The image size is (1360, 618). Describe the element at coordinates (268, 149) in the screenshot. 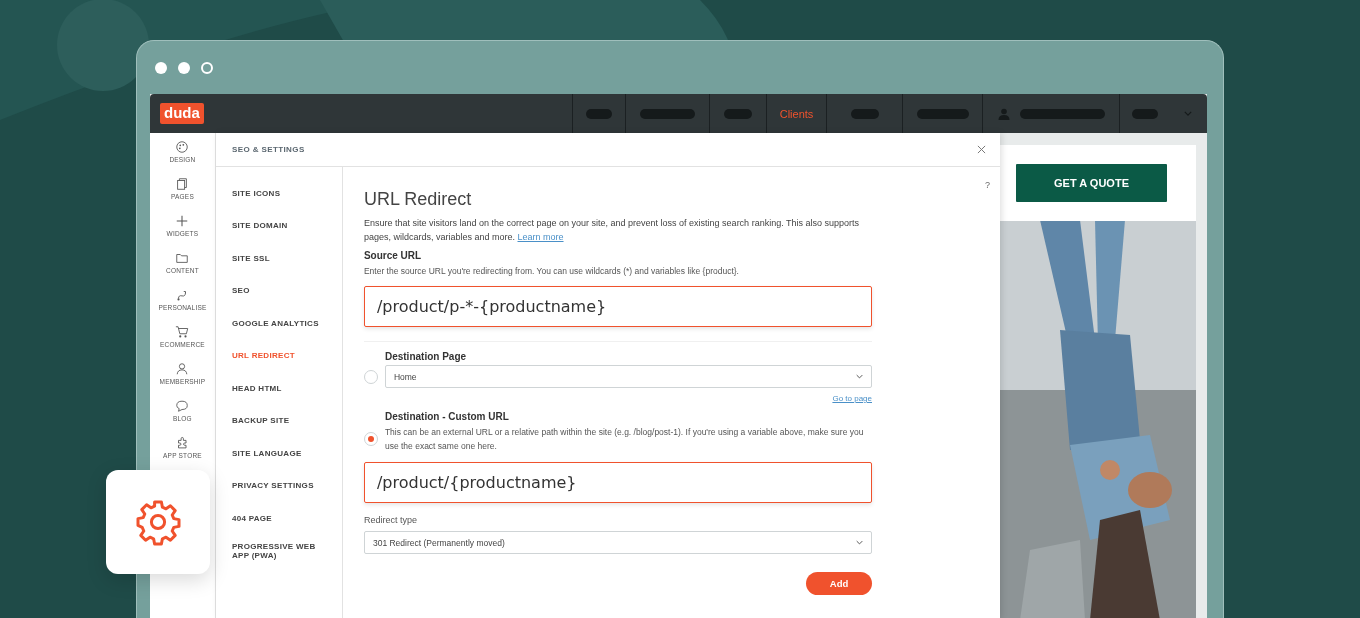

I see `dialog-title: SEO & SETTINGS` at that location.